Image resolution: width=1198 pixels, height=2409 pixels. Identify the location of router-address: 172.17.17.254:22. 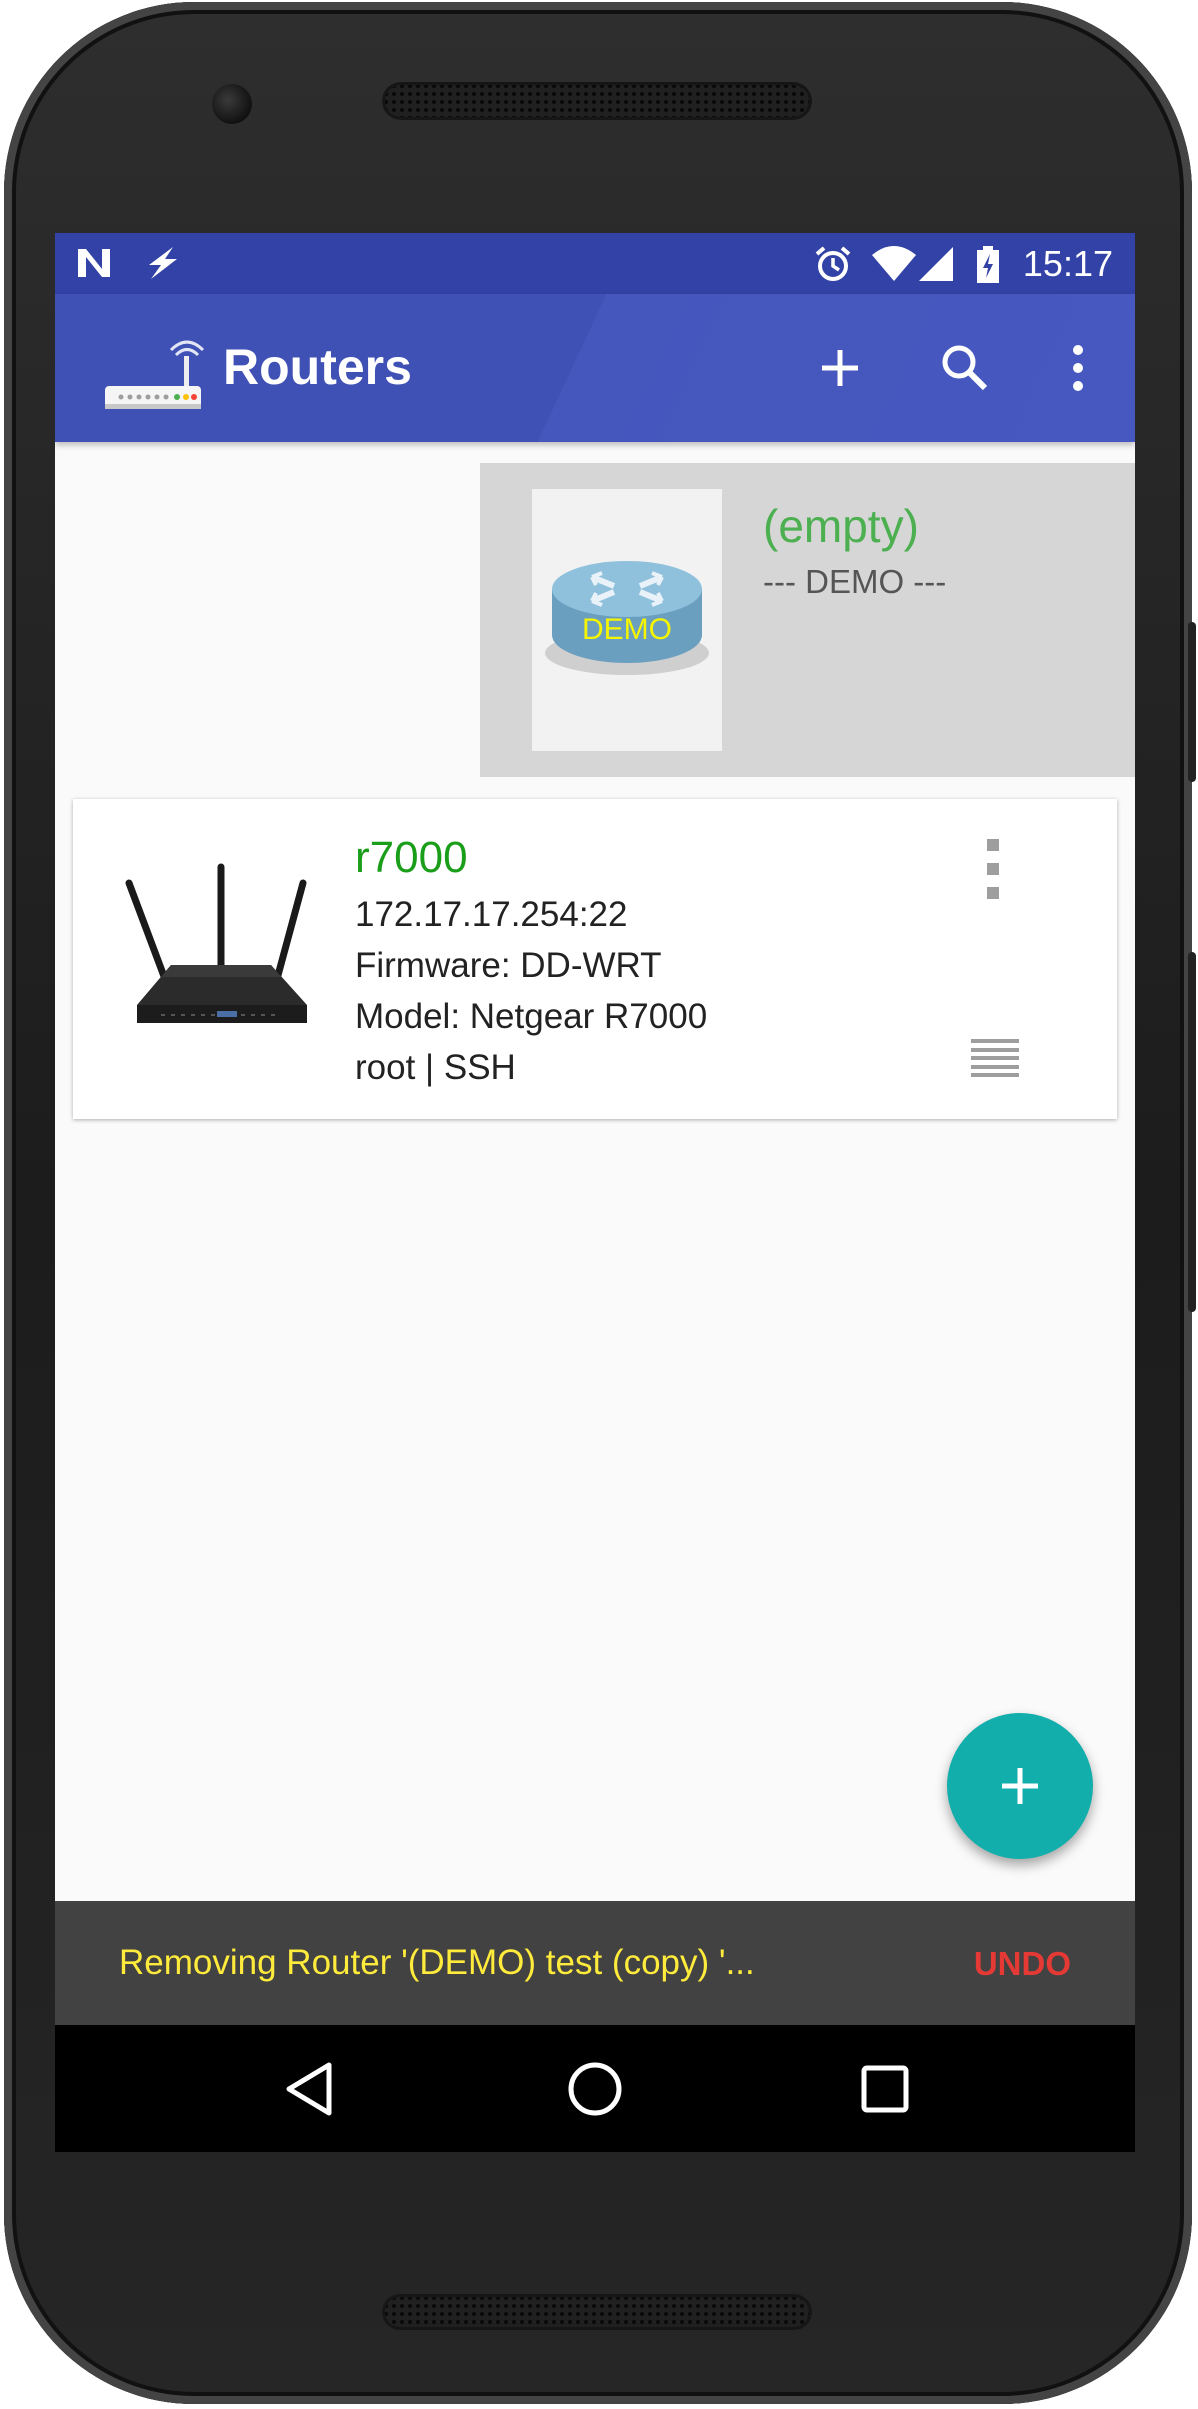
(491, 914).